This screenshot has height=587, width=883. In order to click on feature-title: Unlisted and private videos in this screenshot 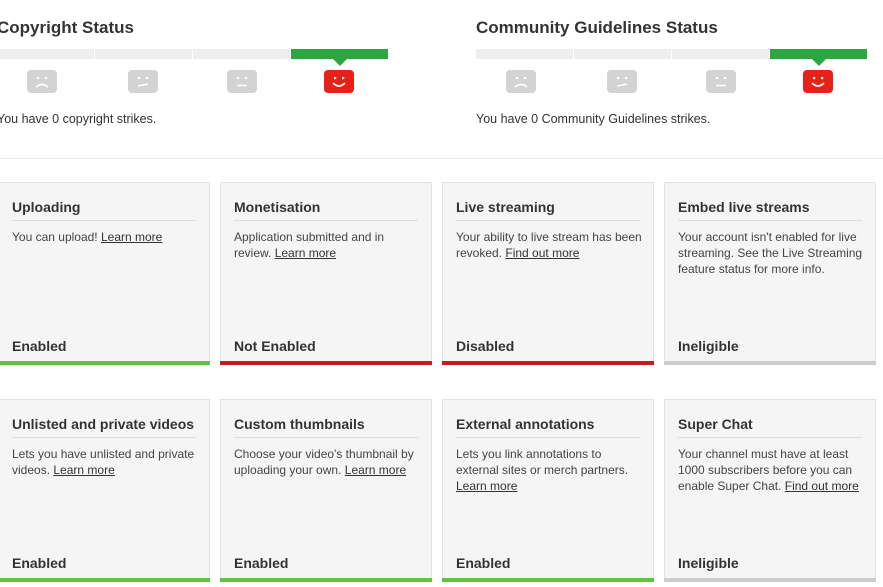, I will do `click(103, 424)`.